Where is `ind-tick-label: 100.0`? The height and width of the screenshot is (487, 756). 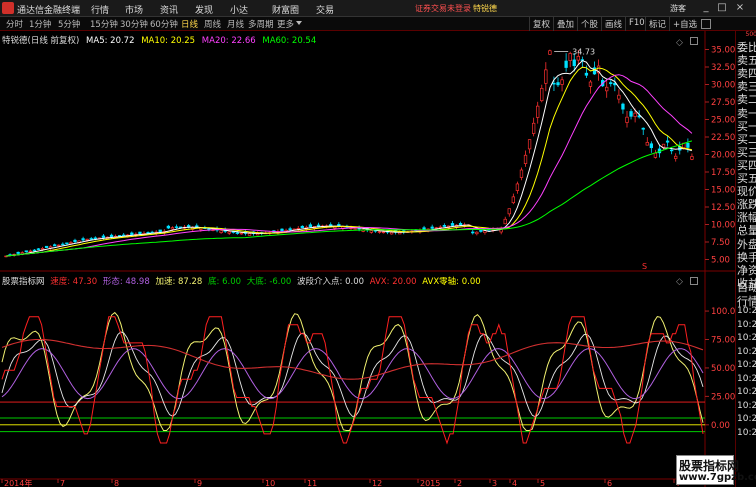 ind-tick-label: 100.0 is located at coordinates (723, 312).